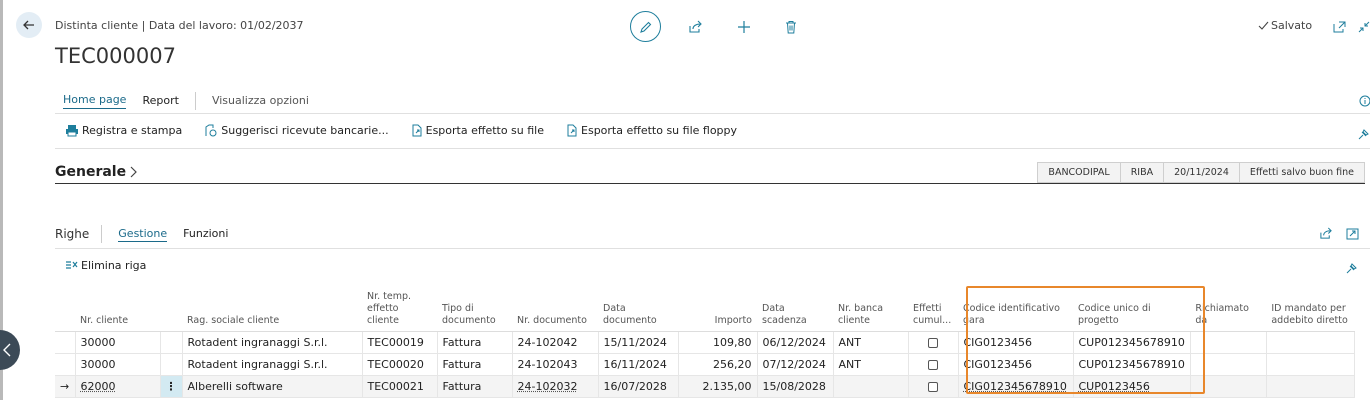 The height and width of the screenshot is (400, 1370). Describe the element at coordinates (1364, 101) in the screenshot. I see `info-button` at that location.